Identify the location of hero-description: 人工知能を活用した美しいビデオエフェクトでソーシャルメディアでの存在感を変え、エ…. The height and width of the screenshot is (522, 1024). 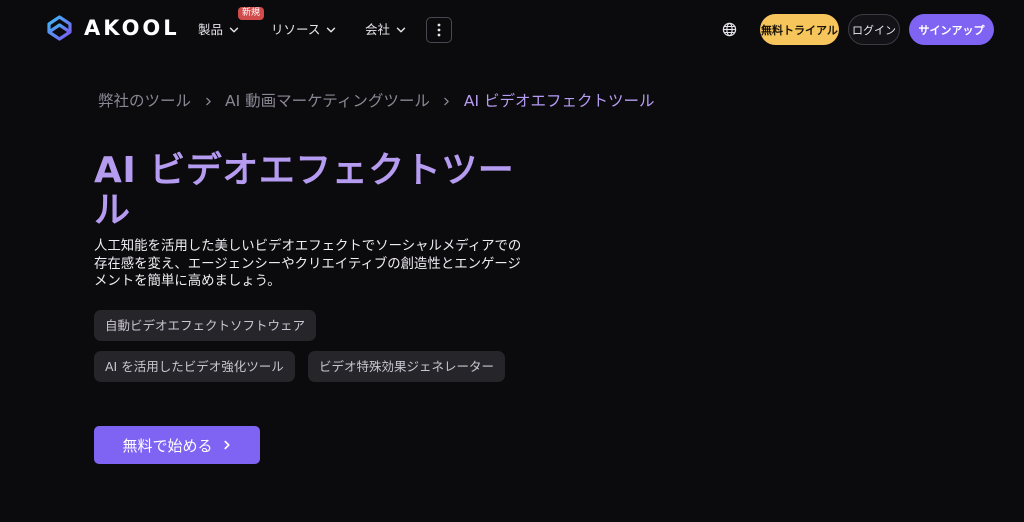
(308, 264).